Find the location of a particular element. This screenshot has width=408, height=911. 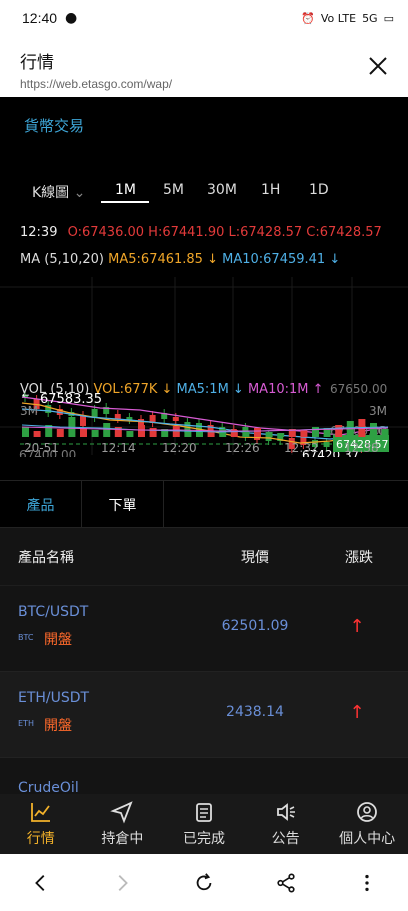

nav-positions-label: 持倉中 is located at coordinates (122, 839).